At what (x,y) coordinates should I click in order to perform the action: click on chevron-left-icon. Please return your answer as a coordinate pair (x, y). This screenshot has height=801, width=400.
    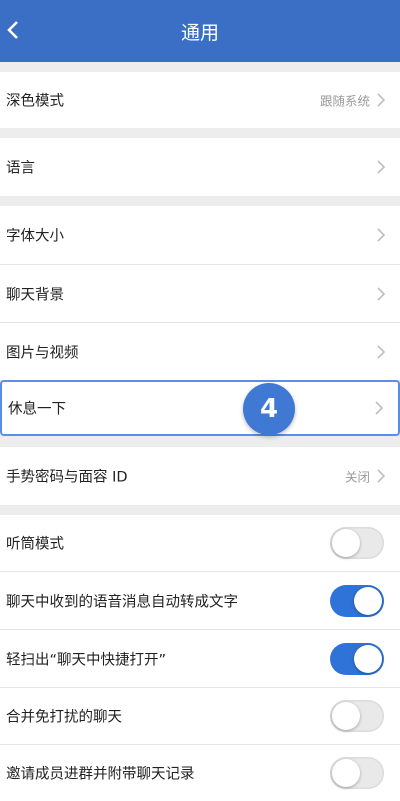
    Looking at the image, I should click on (12, 30).